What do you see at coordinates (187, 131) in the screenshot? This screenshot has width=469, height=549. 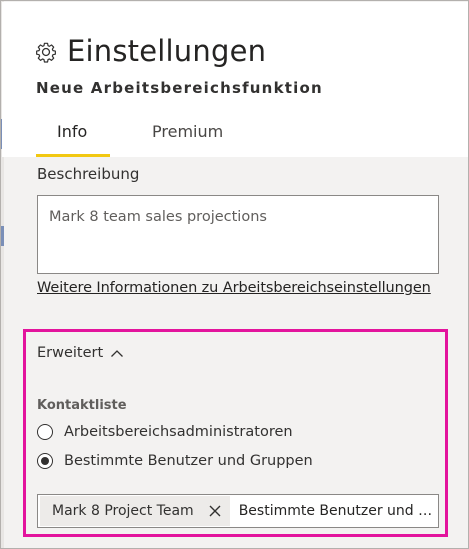 I see `tab-premium: Premium` at bounding box center [187, 131].